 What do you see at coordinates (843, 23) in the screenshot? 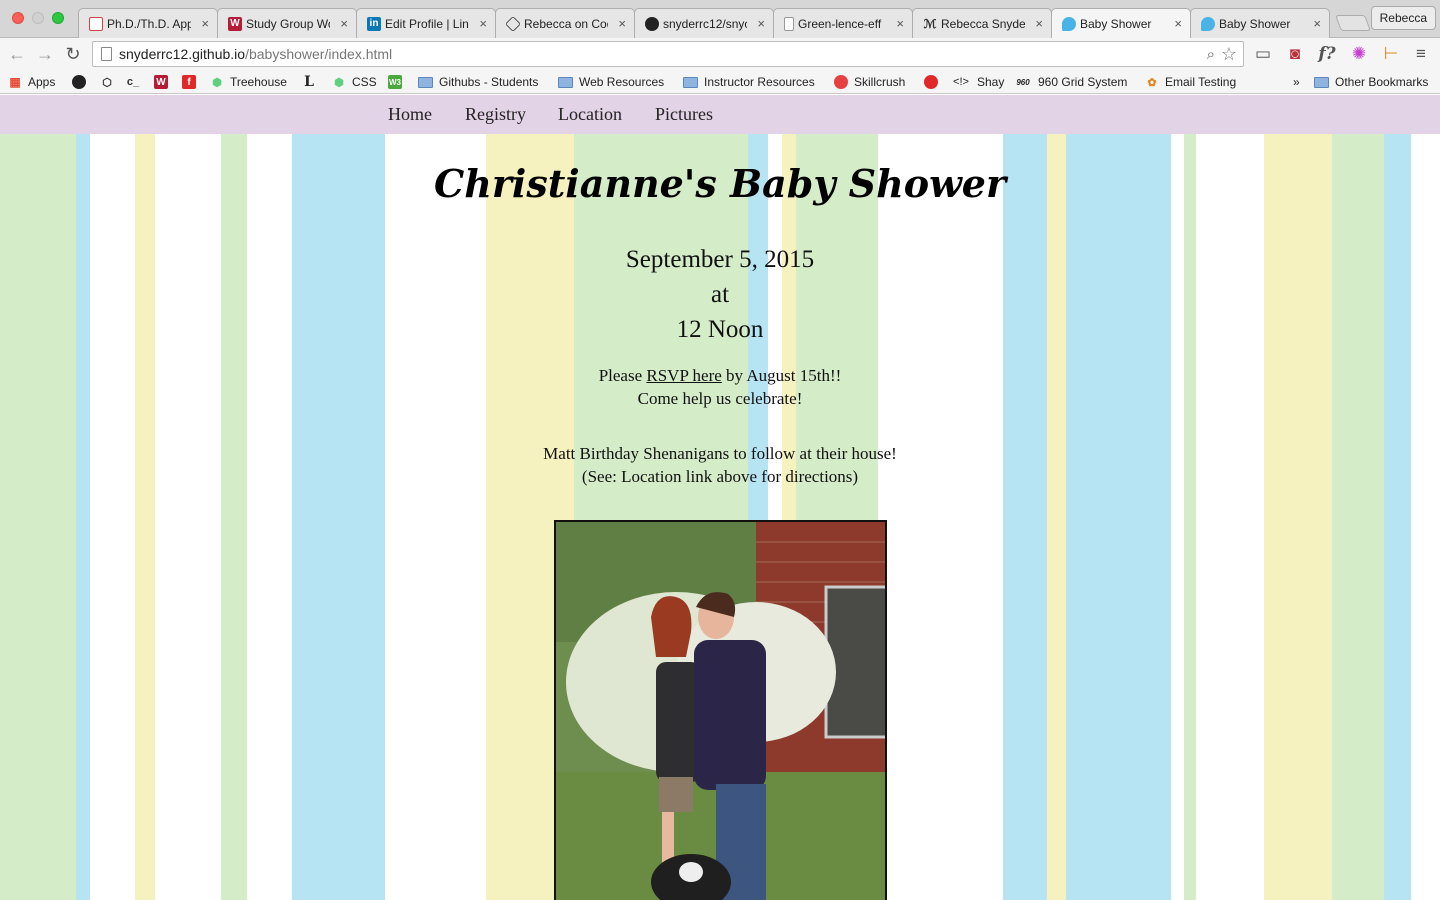
I see `browser-tab: Green-lence-eff ×` at bounding box center [843, 23].